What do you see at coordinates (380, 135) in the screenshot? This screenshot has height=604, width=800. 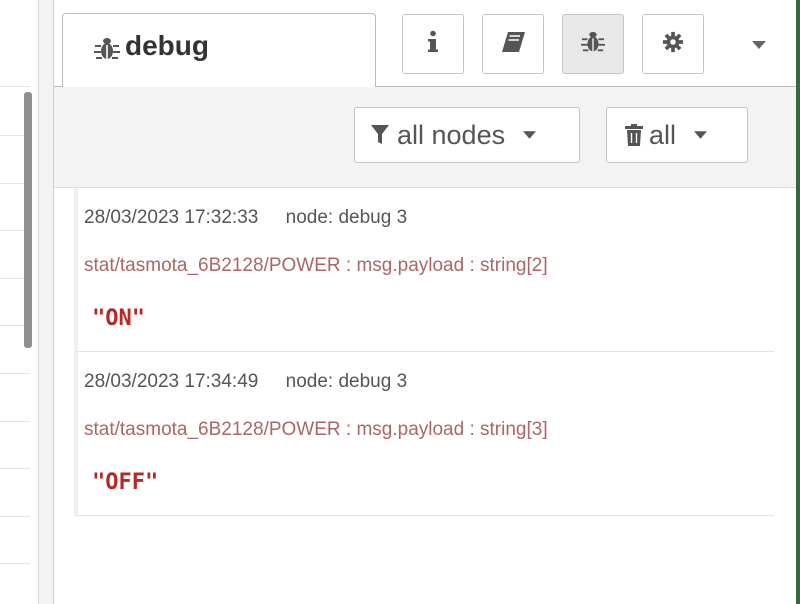 I see `filter-icon` at bounding box center [380, 135].